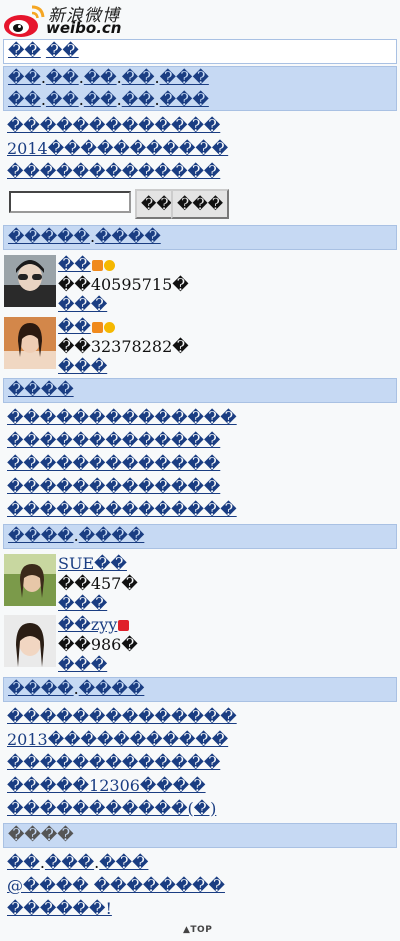 The image size is (400, 941). What do you see at coordinates (200, 835) in the screenshot?
I see `section-header-footer: ����` at bounding box center [200, 835].